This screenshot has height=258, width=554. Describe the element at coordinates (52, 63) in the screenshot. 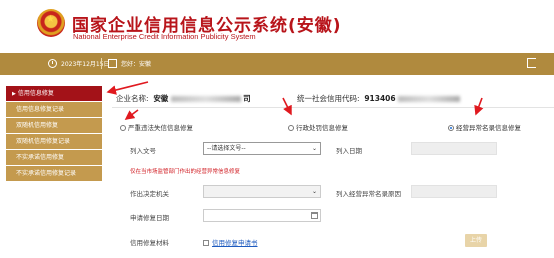

I see `clock-icon` at that location.